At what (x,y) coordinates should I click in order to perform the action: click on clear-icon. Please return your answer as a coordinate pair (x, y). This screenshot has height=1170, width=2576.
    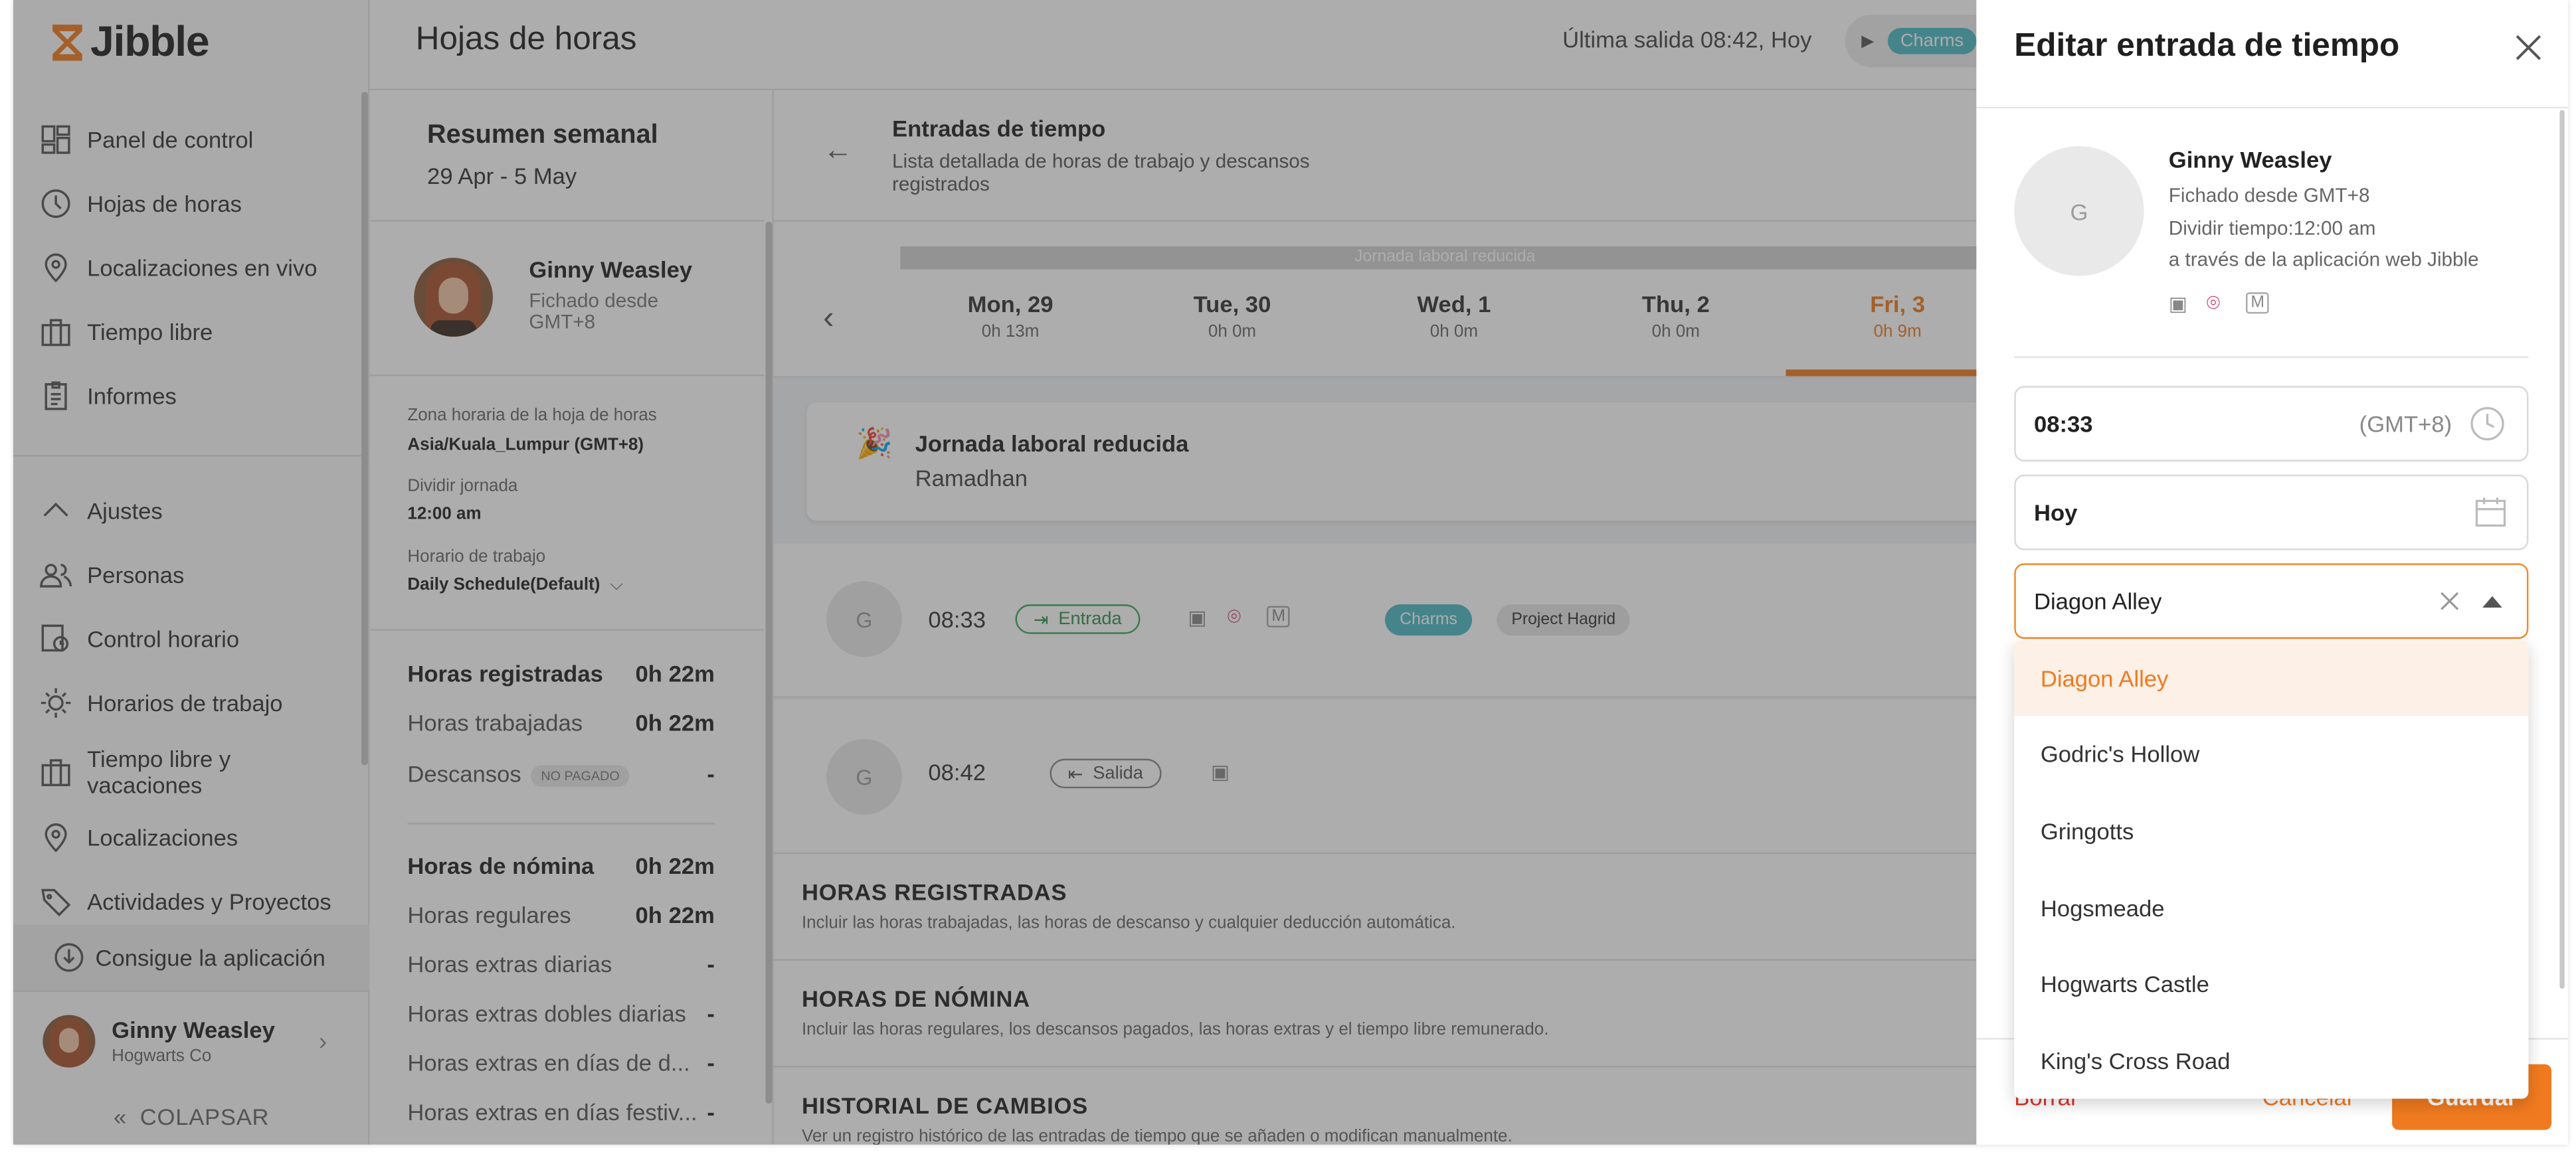
    Looking at the image, I should click on (2450, 601).